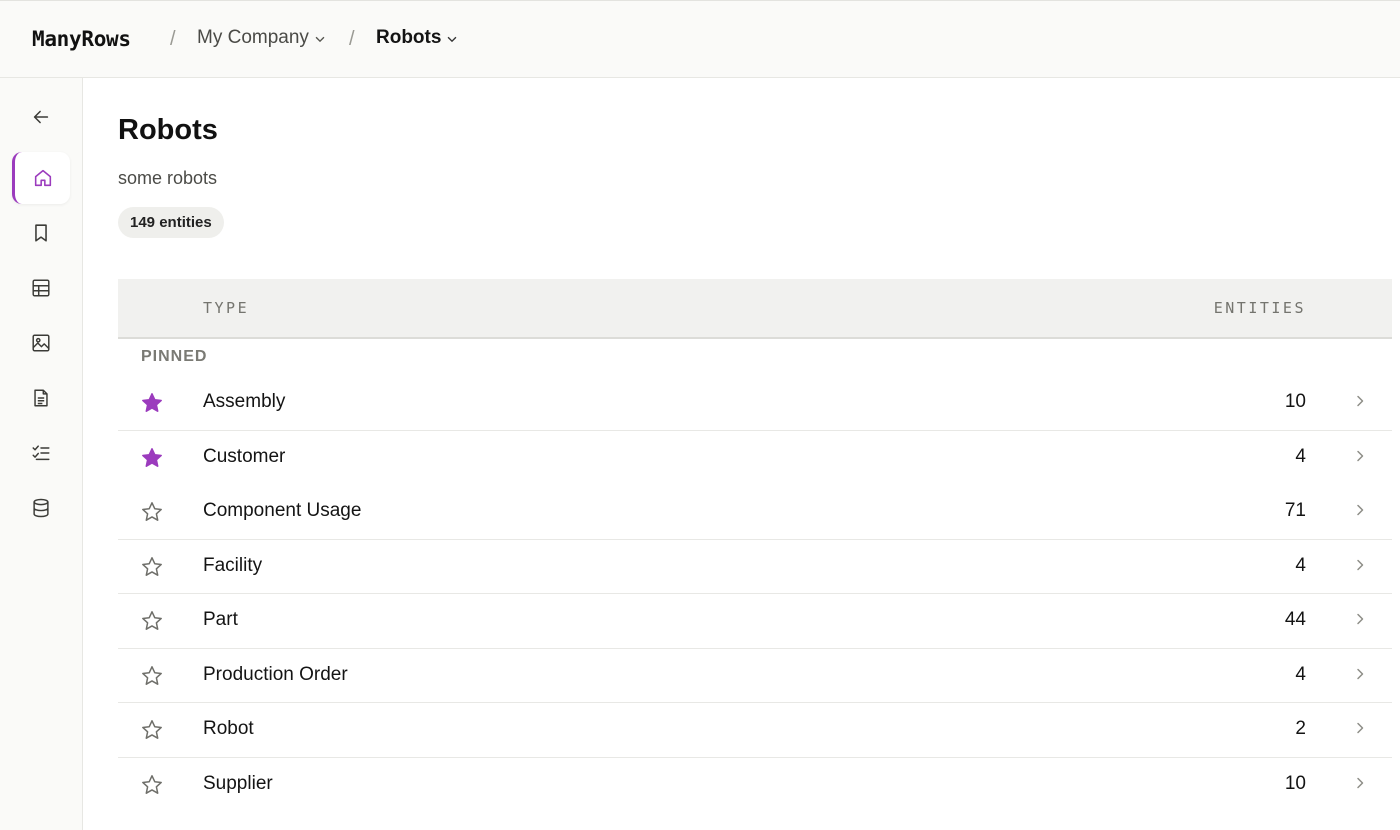 The height and width of the screenshot is (830, 1400). Describe the element at coordinates (174, 356) in the screenshot. I see `pinned-group-label: PINNED` at that location.